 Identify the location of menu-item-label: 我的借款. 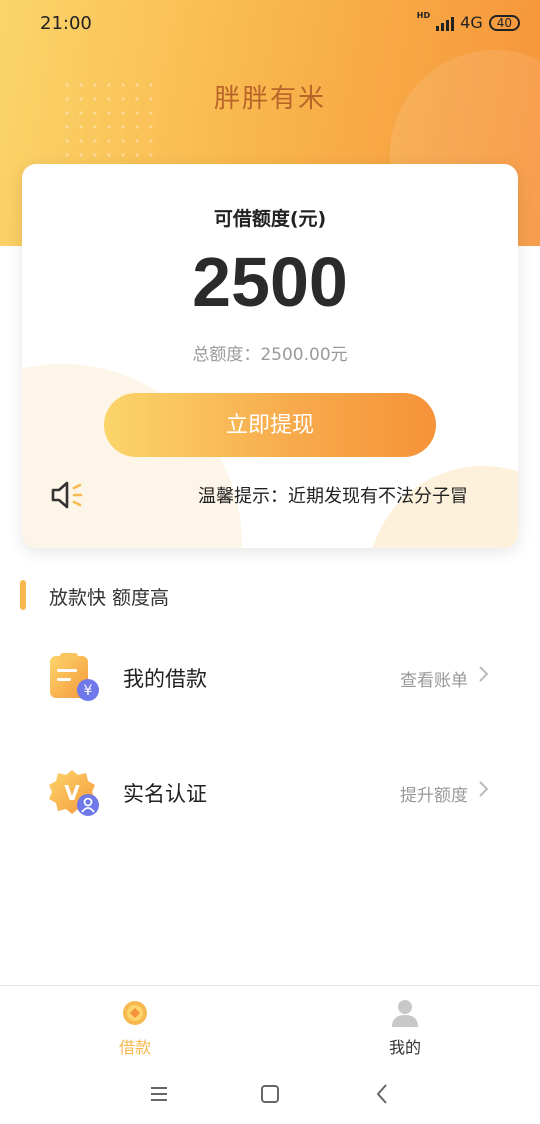
(165, 679).